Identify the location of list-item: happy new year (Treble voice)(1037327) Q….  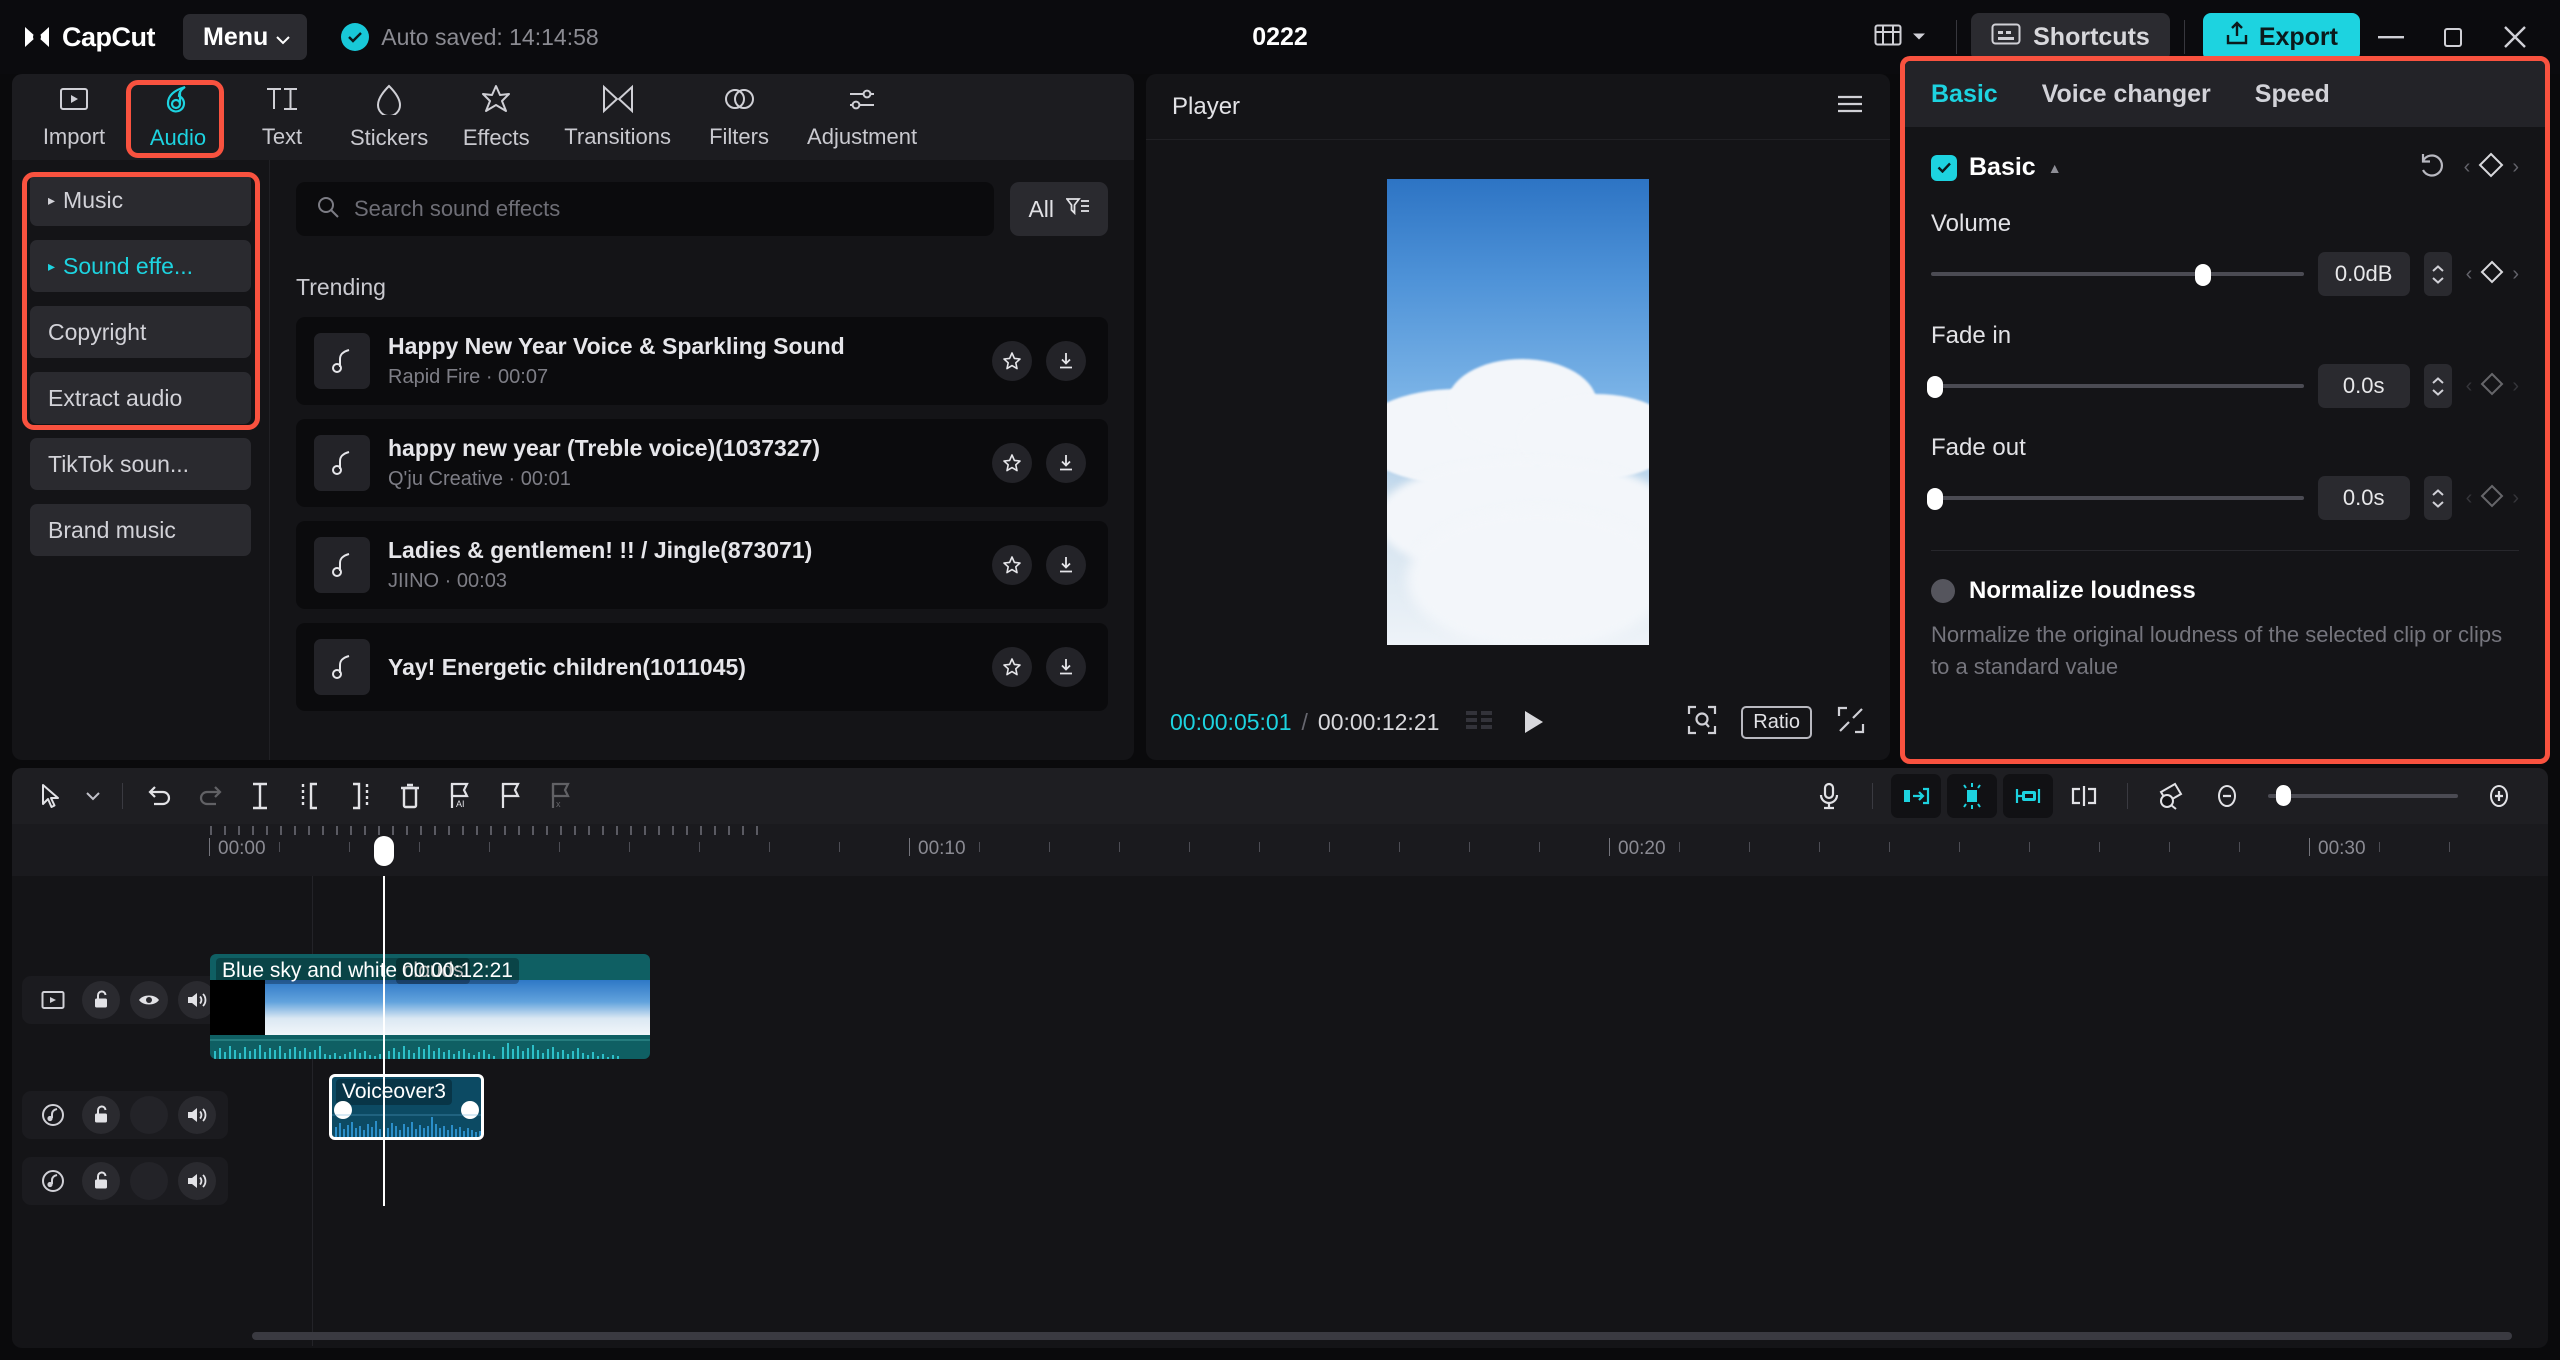
(702, 463).